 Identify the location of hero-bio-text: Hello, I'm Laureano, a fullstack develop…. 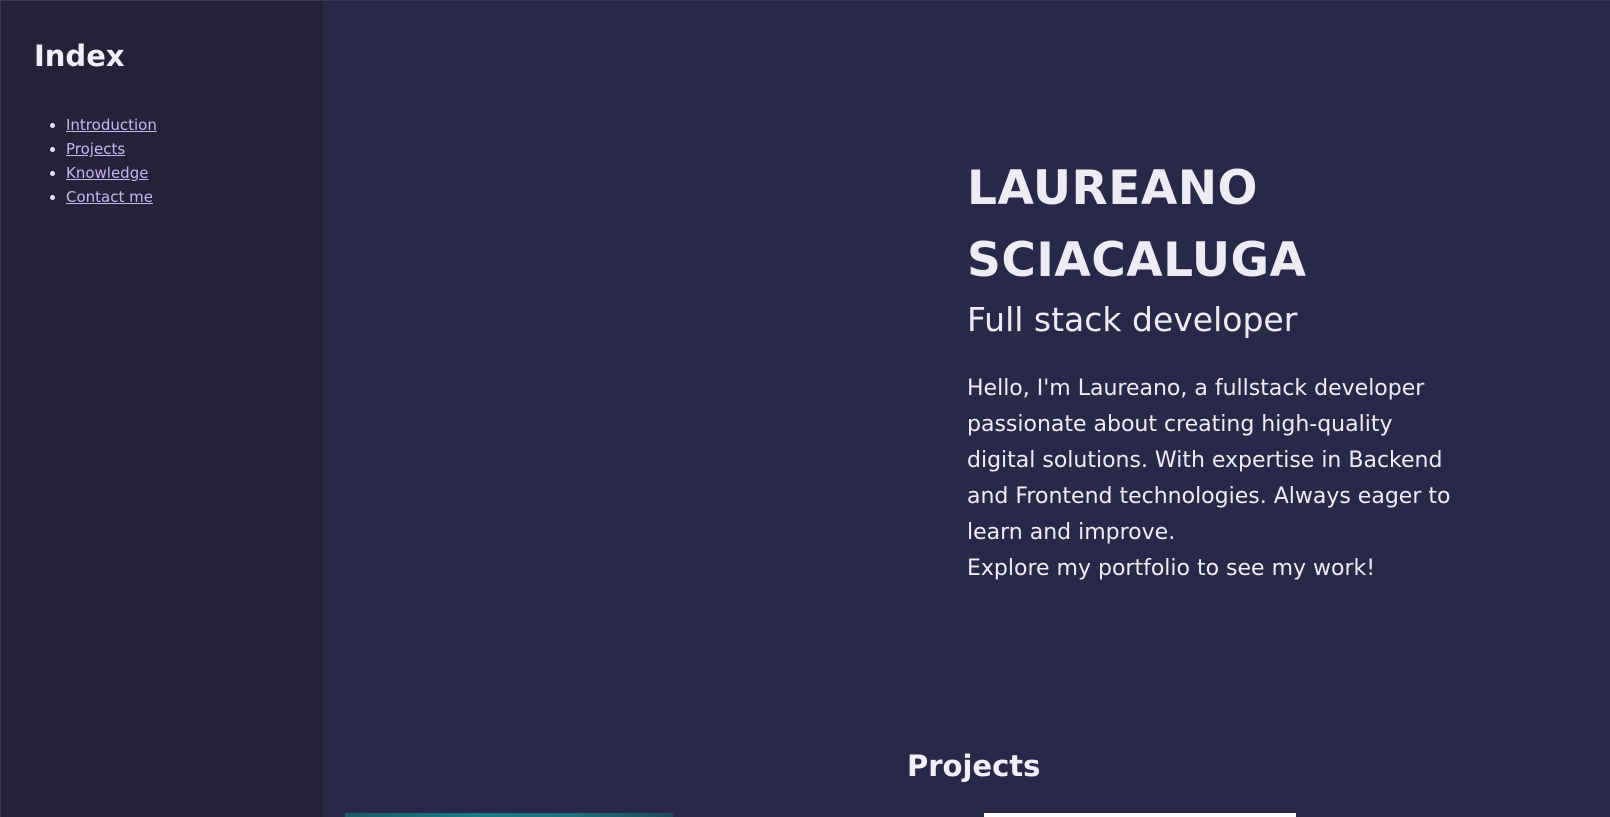
(1209, 460).